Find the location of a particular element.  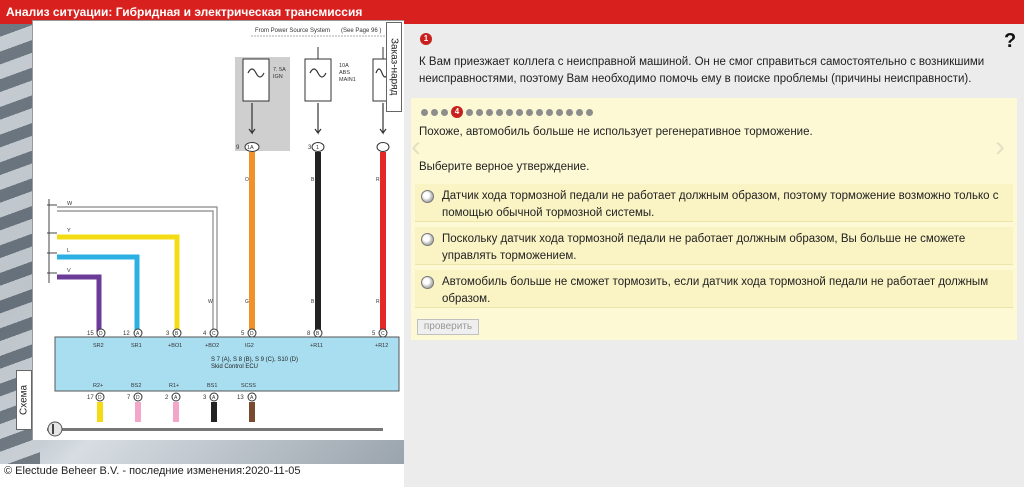

svg-text: IGN is located at coordinates (278, 77).